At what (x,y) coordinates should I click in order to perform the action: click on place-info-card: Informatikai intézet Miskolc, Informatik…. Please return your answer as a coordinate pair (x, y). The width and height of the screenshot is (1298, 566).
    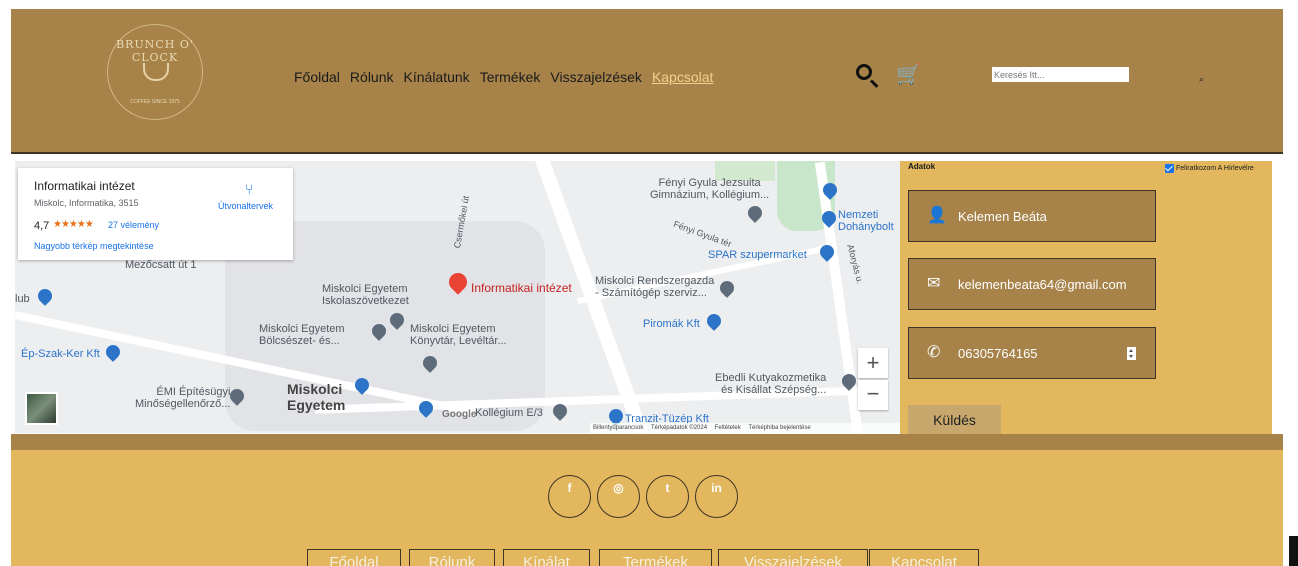
    Looking at the image, I should click on (155, 214).